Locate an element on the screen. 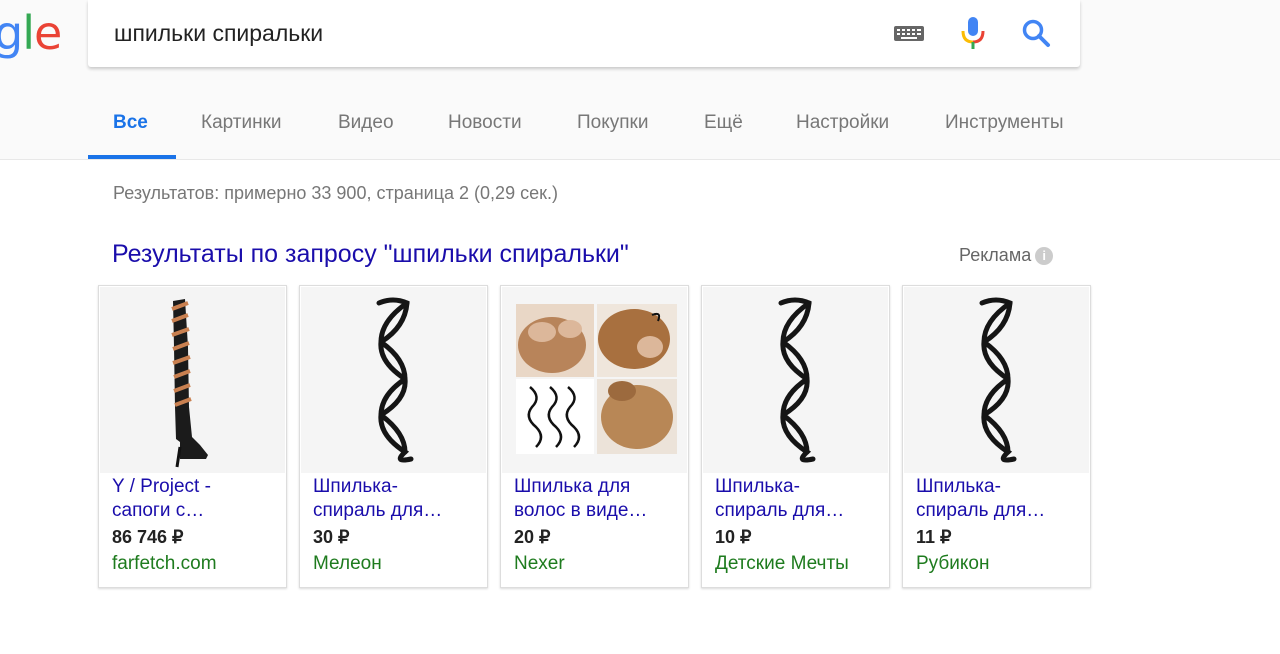 The height and width of the screenshot is (654, 1280). tab-news: Новости is located at coordinates (485, 123).